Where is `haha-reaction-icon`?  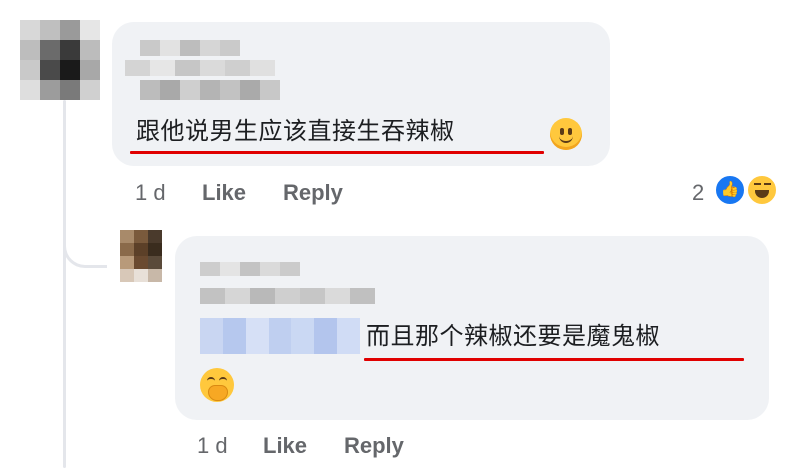
haha-reaction-icon is located at coordinates (762, 190).